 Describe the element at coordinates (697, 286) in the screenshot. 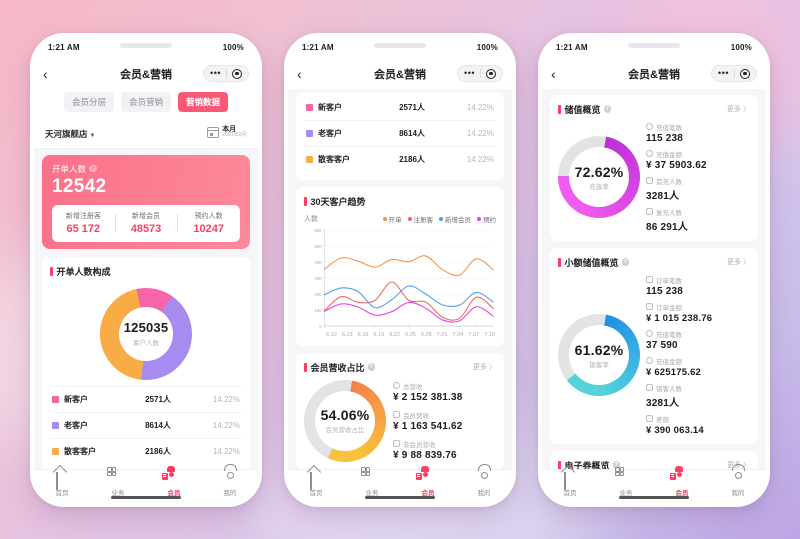

I see `kv-order-count: 订单笔数 115 238` at that location.